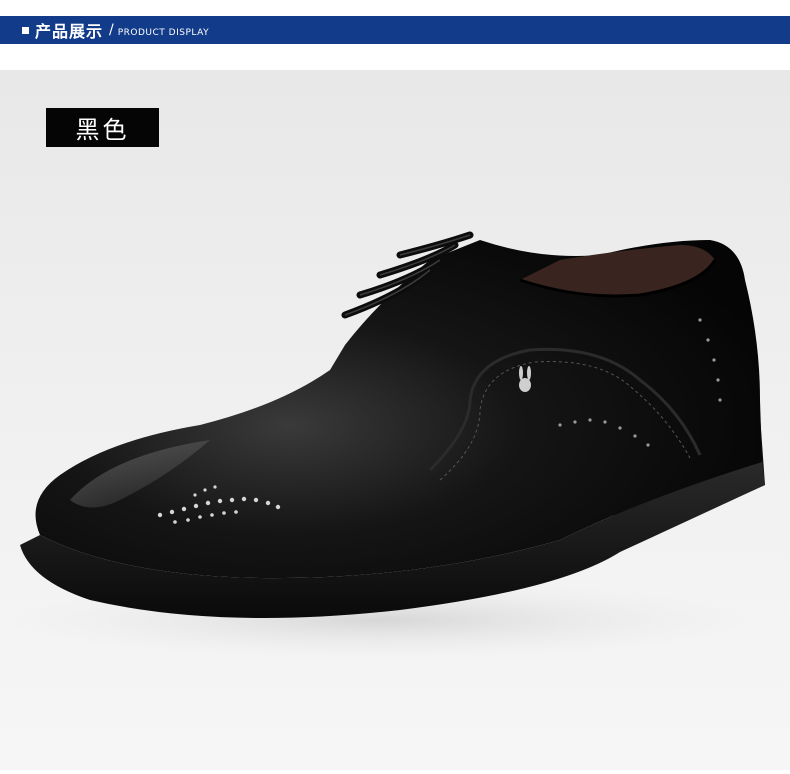  I want to click on section-title-cn: 产品展示, so click(69, 31).